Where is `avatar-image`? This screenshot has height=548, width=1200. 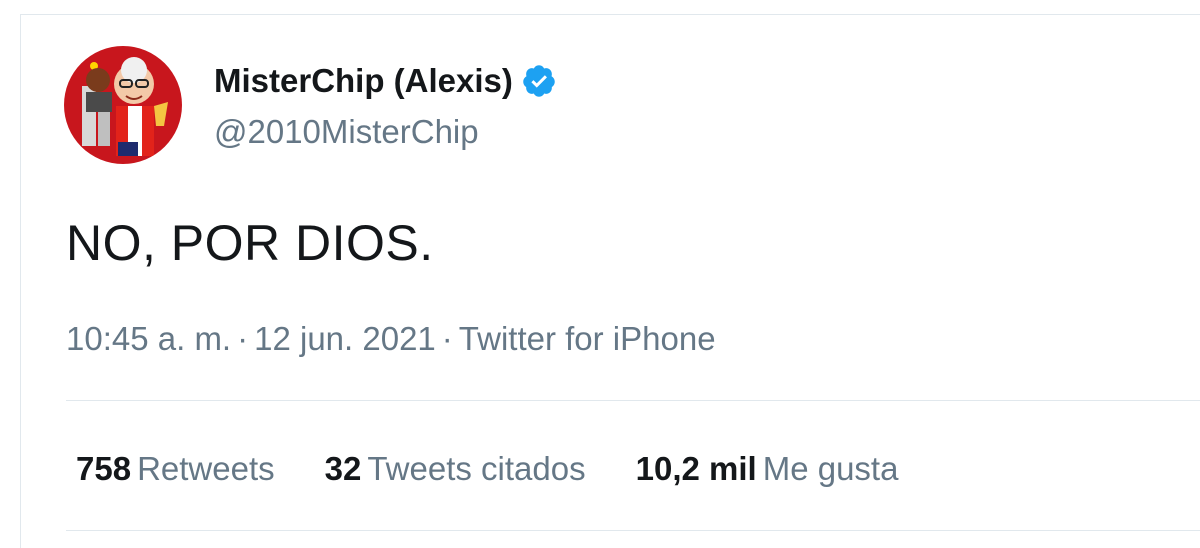 avatar-image is located at coordinates (123, 105).